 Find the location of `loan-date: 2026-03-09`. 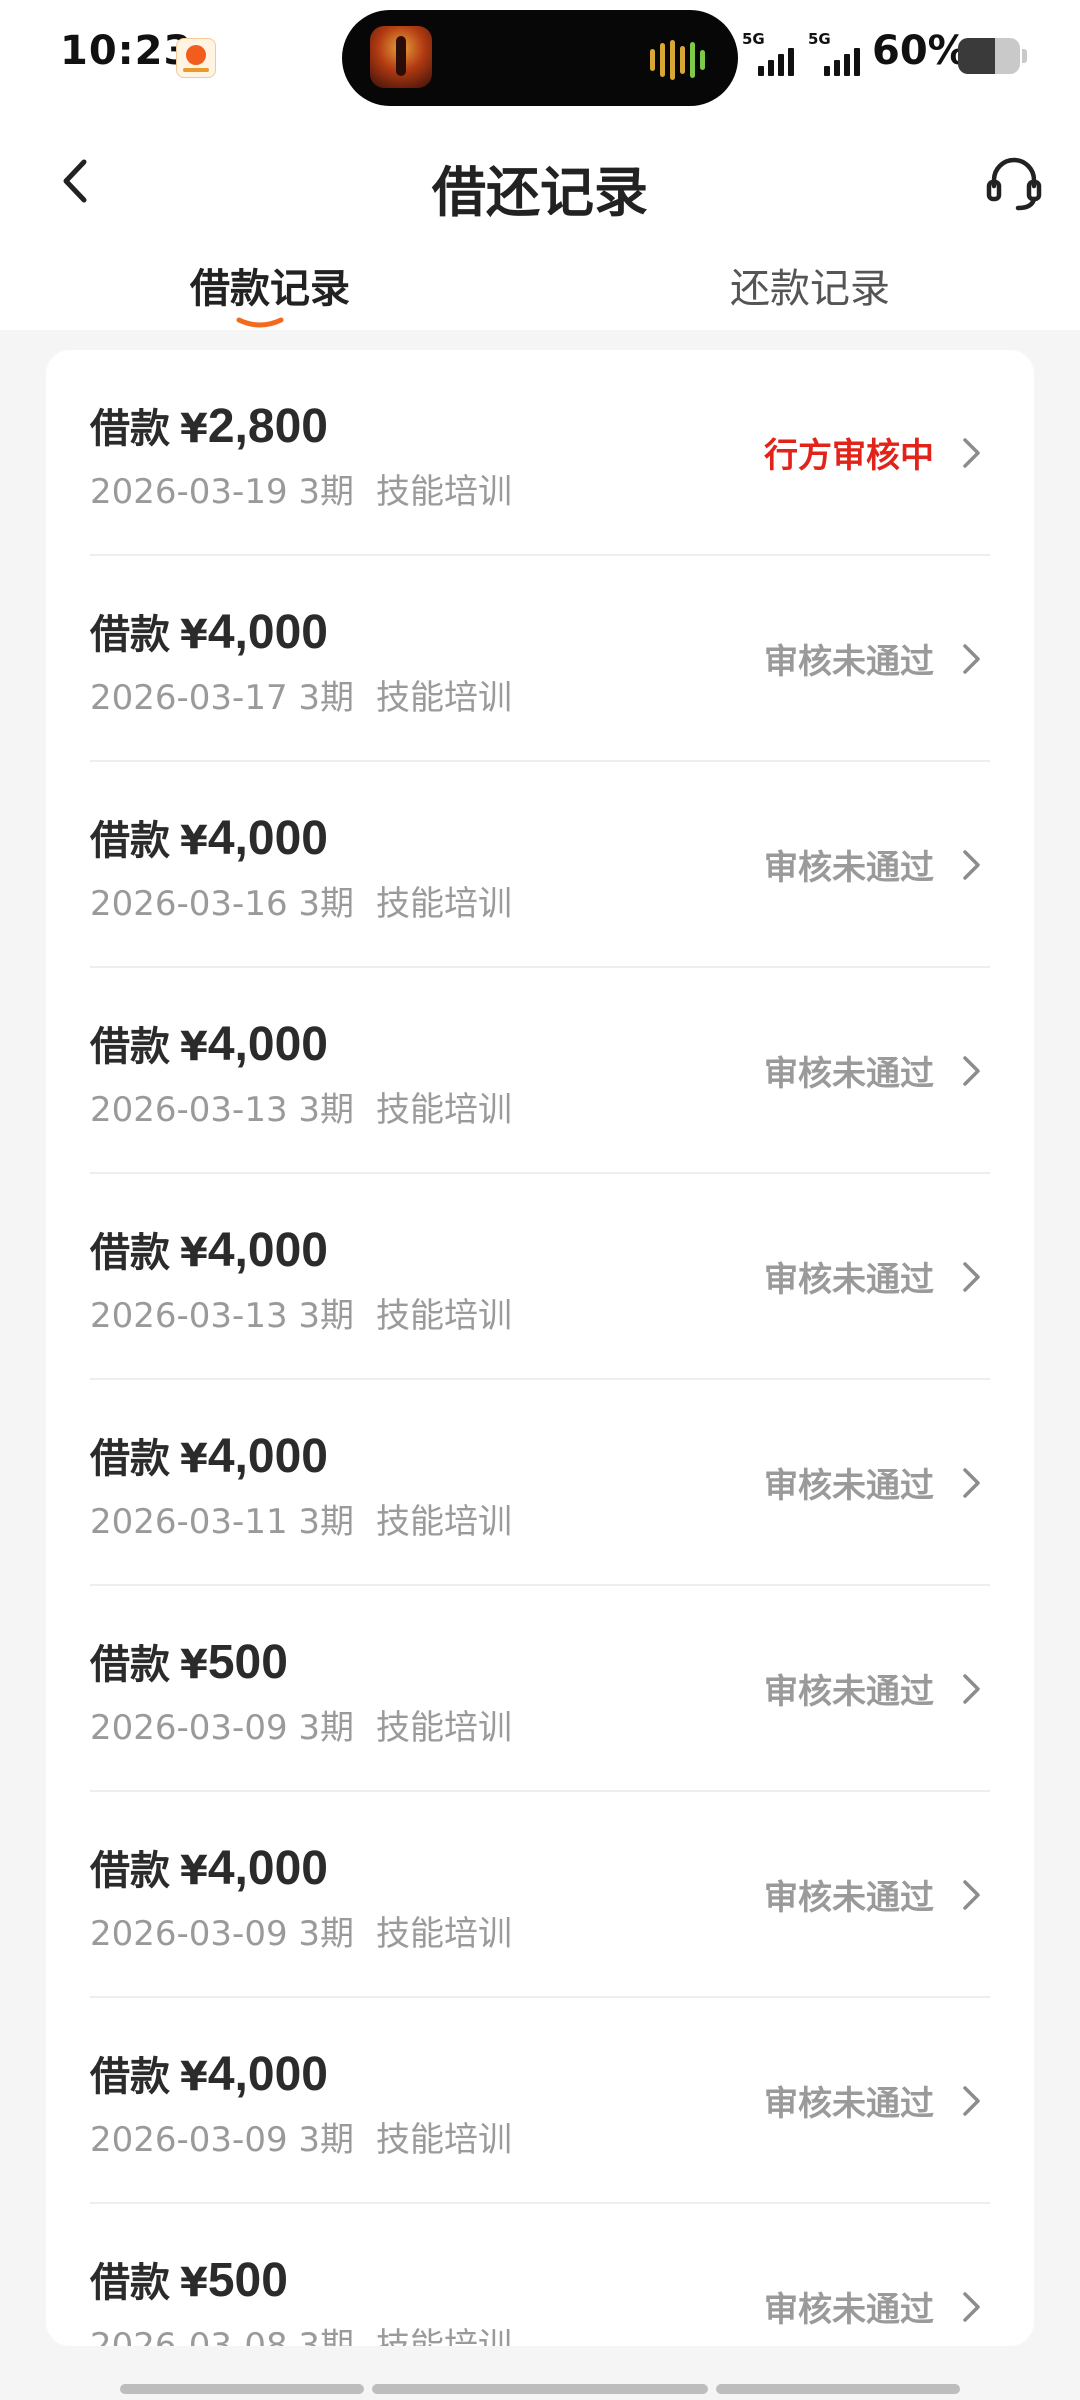

loan-date: 2026-03-09 is located at coordinates (189, 1934).